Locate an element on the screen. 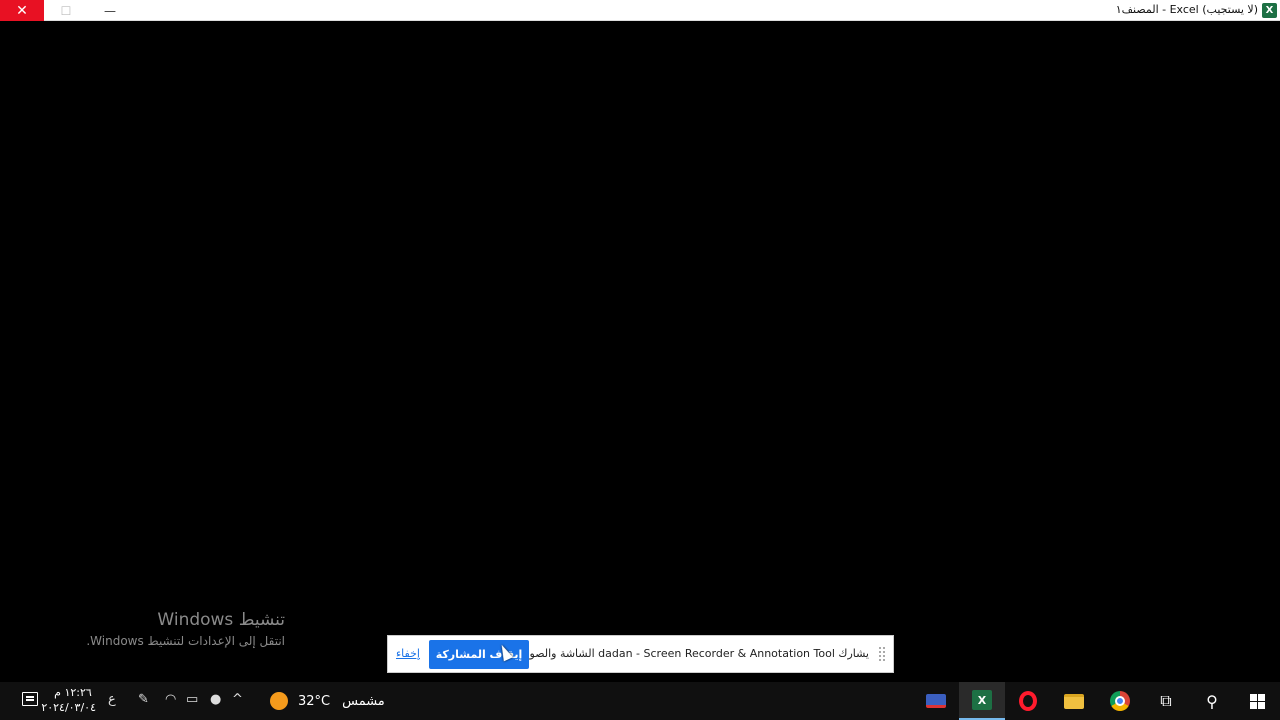 This screenshot has height=720, width=1280. watermark-subtitle: انتقل إلى الإعدادات لتنشيط Windows. is located at coordinates (185, 641).